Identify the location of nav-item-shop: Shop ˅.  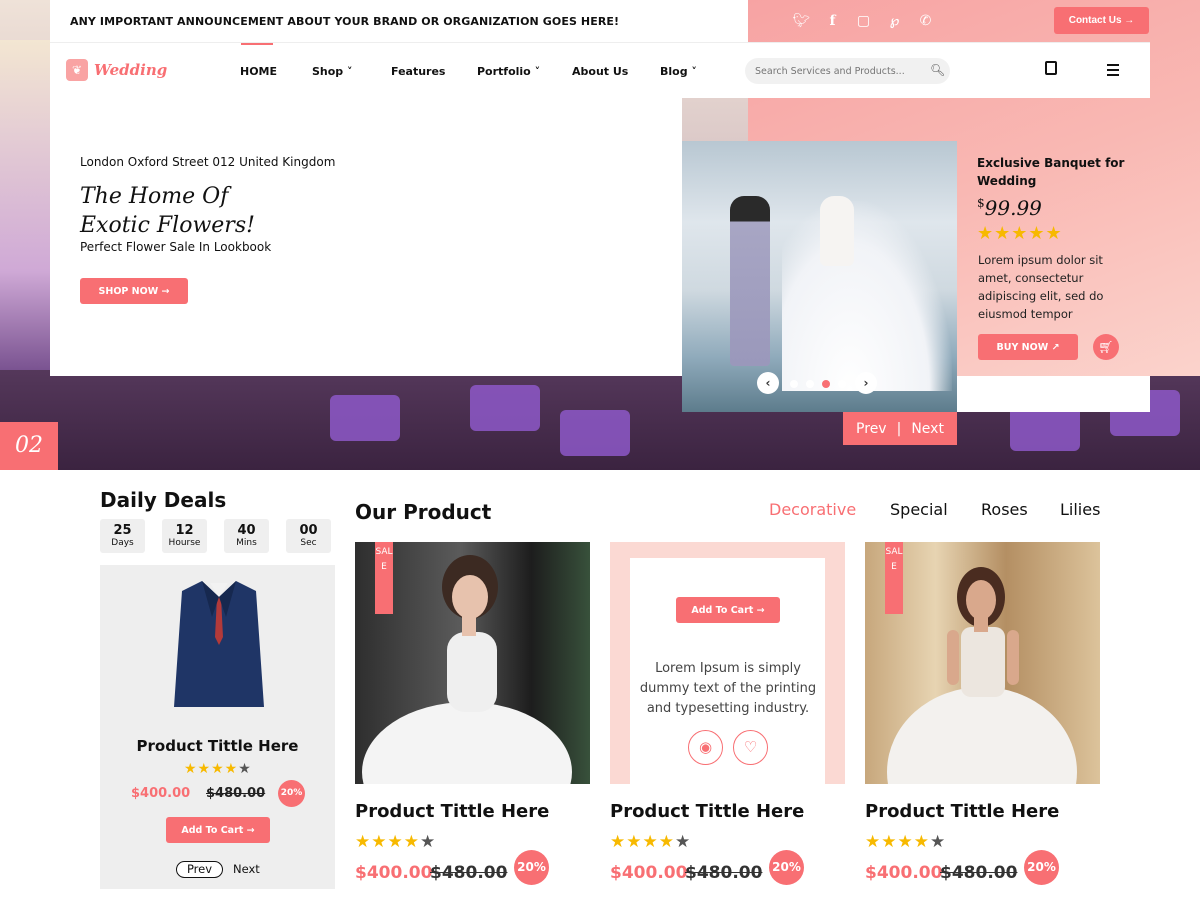
(332, 71).